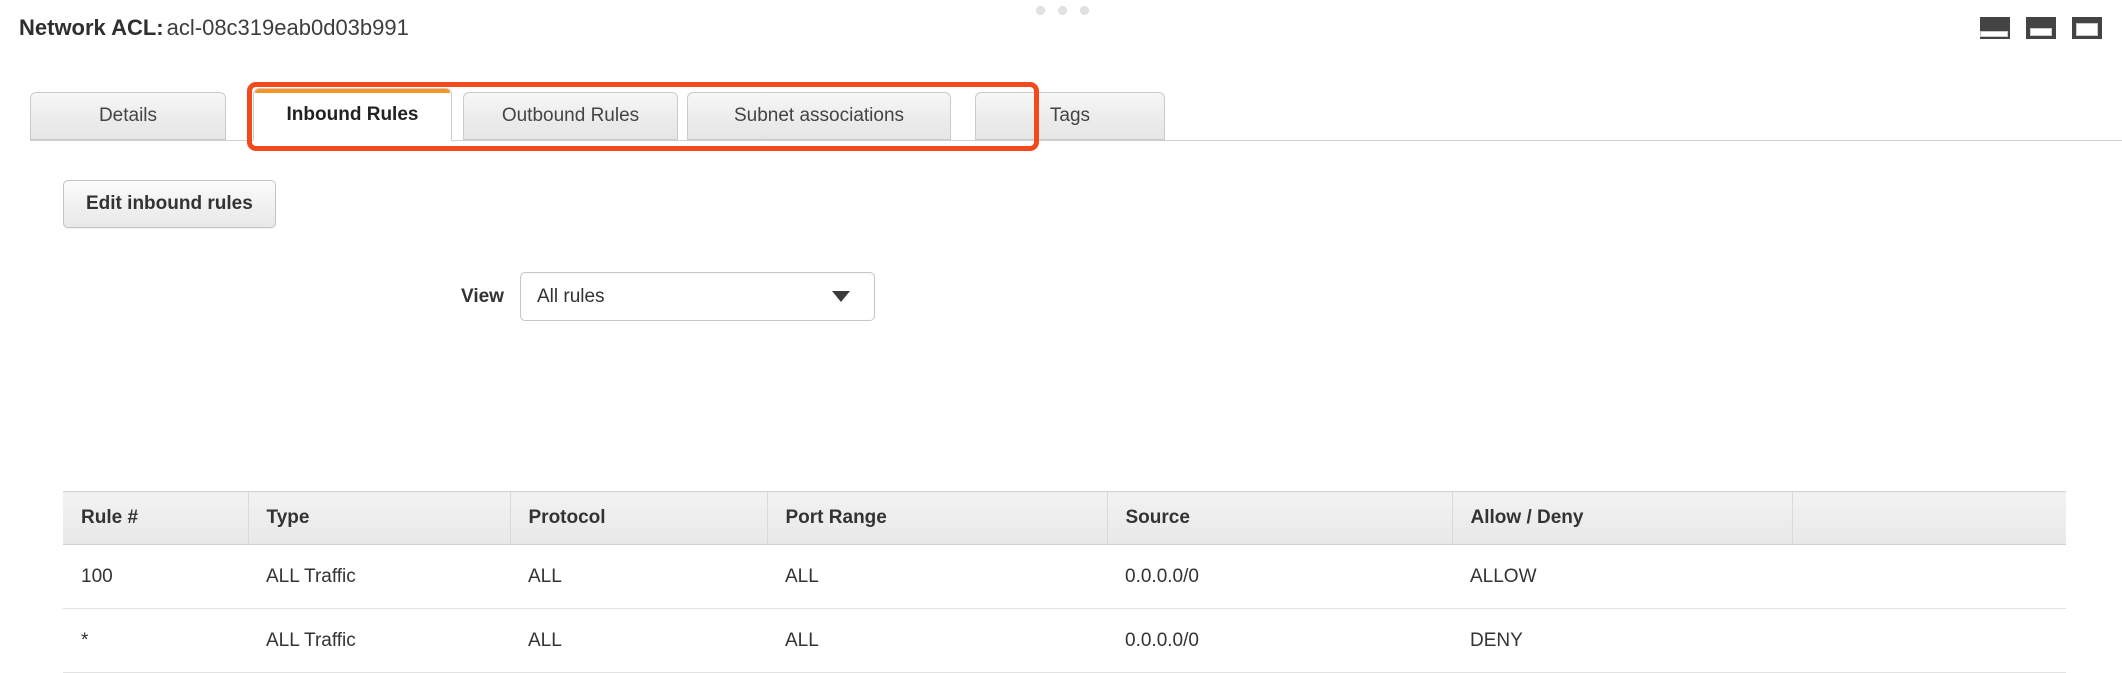 The height and width of the screenshot is (673, 2122). I want to click on tab-label: Subnet associations, so click(819, 115).